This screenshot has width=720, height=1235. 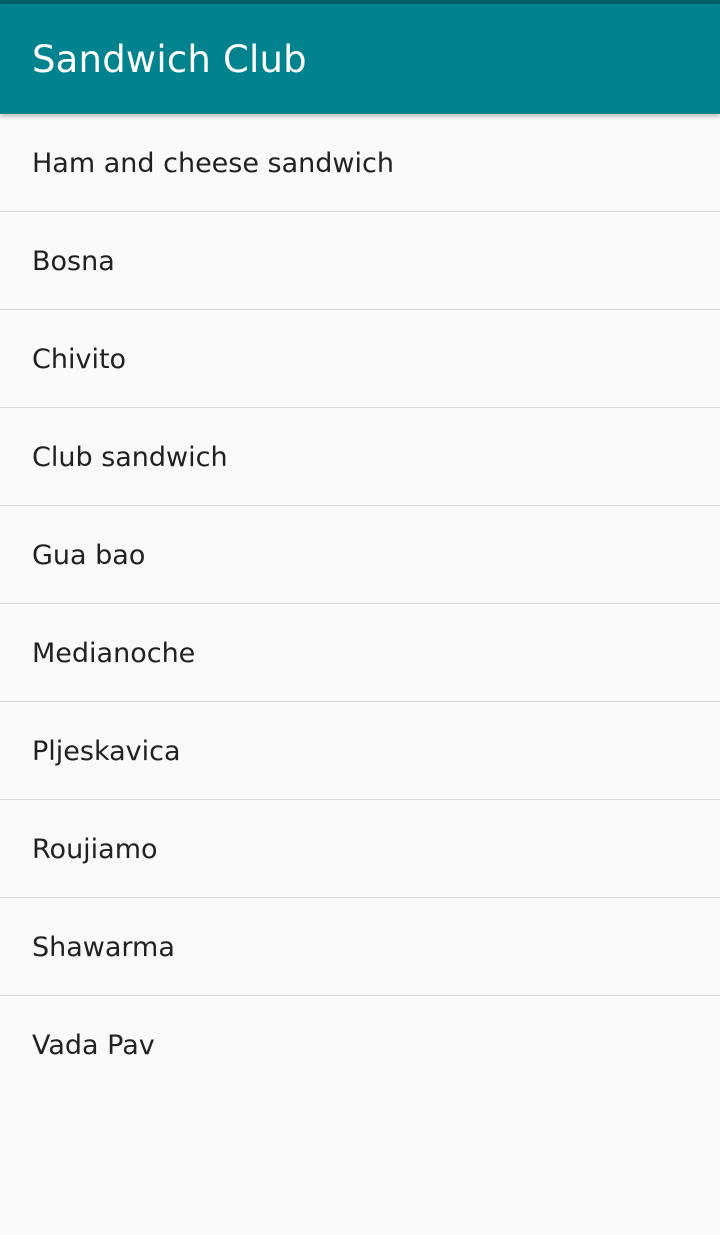 I want to click on sandwich-list-item: Pljeskavica, so click(x=360, y=751).